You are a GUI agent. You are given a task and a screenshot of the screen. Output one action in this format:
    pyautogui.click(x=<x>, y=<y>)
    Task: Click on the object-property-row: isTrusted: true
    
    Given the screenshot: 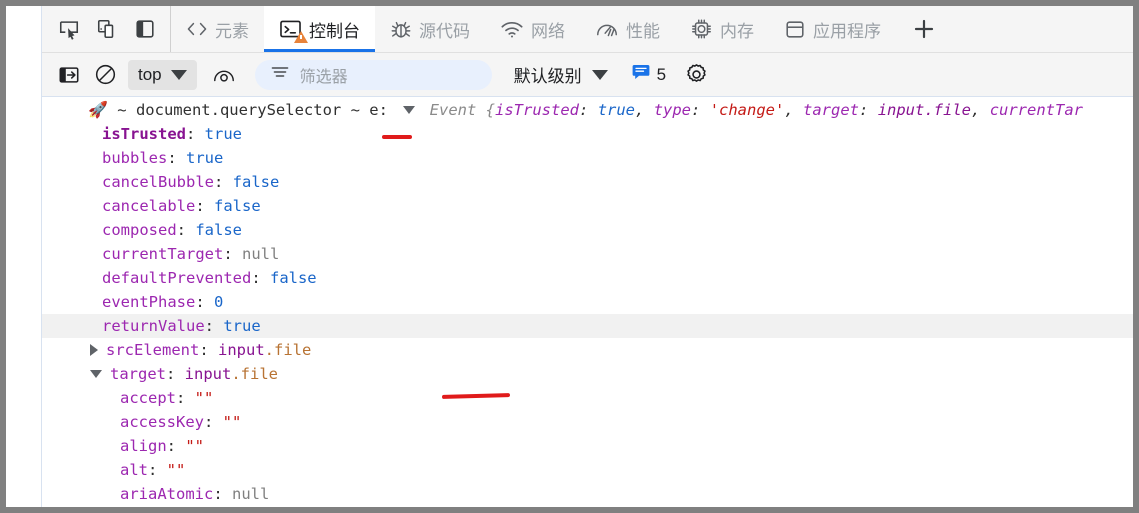 What is the action you would take?
    pyautogui.click(x=587, y=134)
    